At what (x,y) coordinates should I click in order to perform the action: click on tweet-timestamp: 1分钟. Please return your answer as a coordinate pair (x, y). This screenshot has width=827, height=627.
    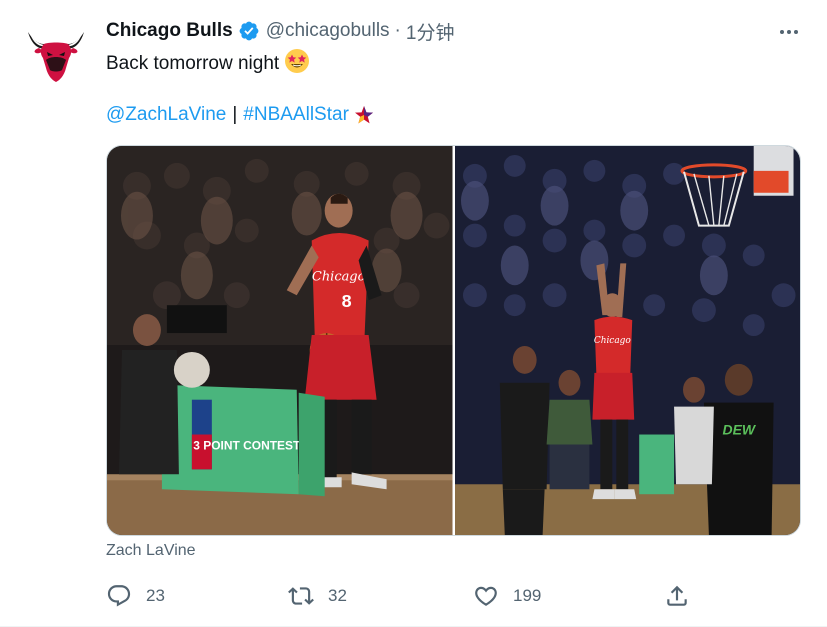
    Looking at the image, I should click on (430, 31).